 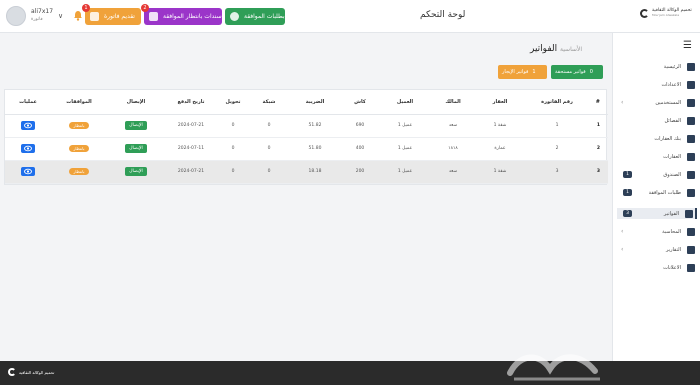 What do you see at coordinates (657, 249) in the screenshot?
I see `sidebar-item-reports: ‹ التقارير` at bounding box center [657, 249].